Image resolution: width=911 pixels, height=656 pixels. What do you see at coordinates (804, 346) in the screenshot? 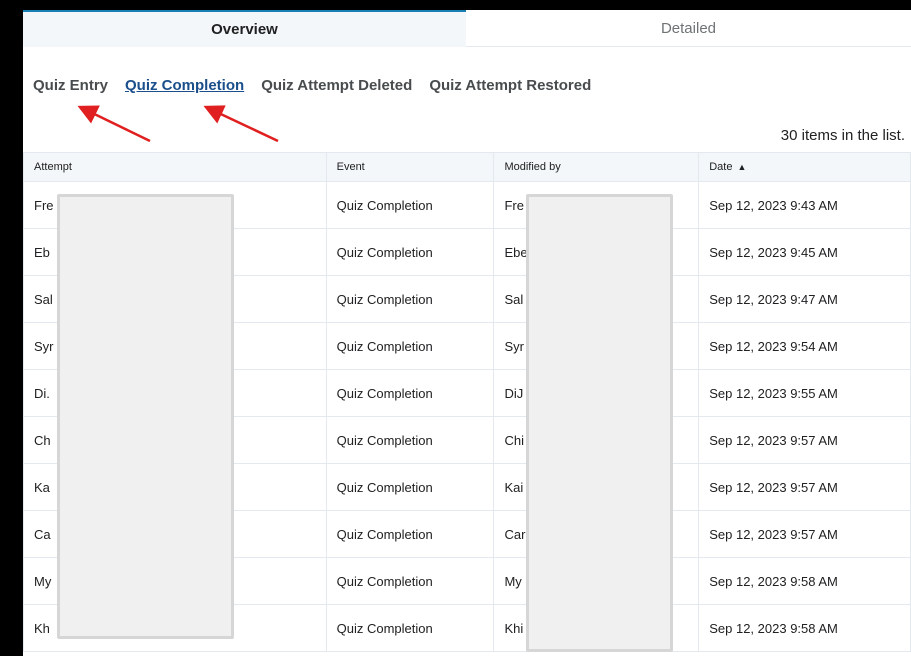
I see `cell-date: Sep 12, 2023 9:54 AM` at bounding box center [804, 346].